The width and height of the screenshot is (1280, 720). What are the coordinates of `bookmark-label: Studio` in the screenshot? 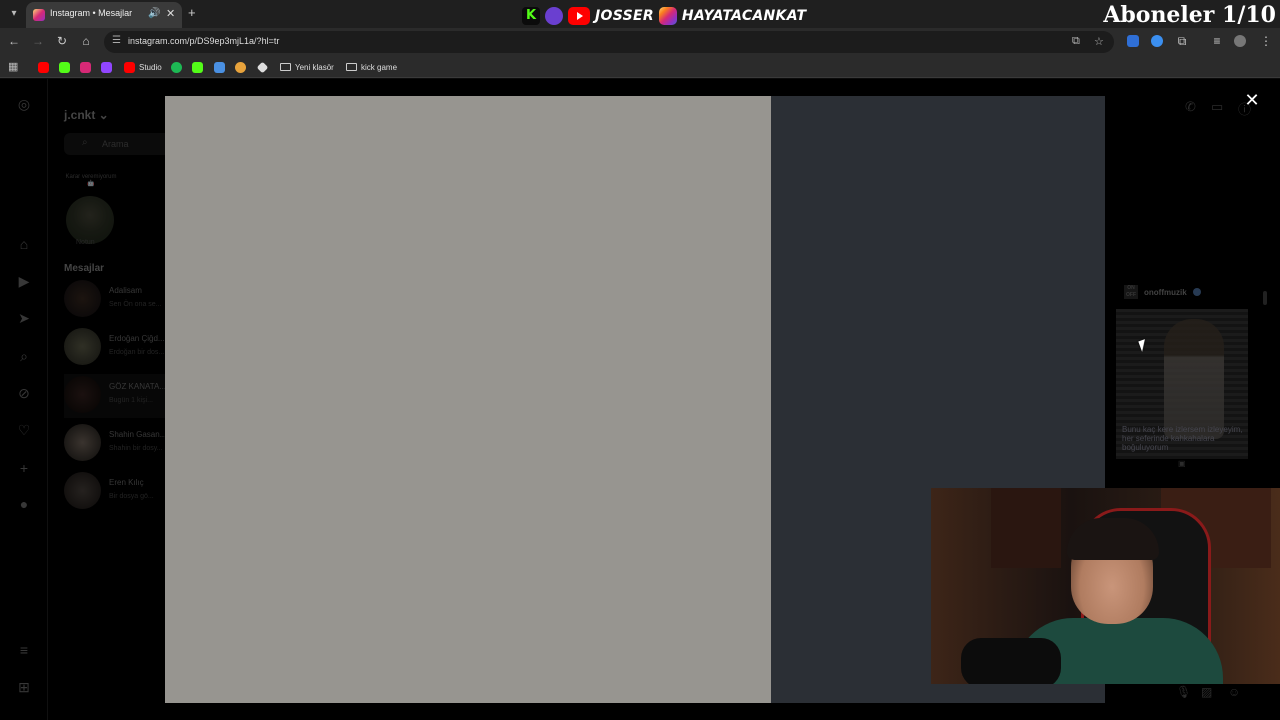 It's located at (150, 67).